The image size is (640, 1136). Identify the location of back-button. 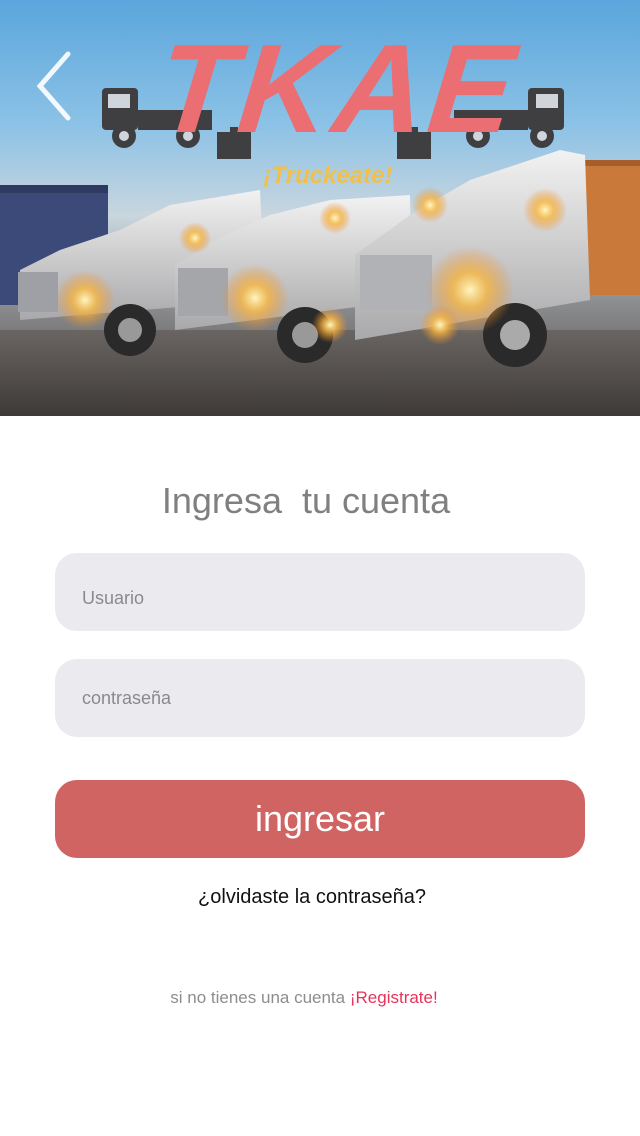
(54, 86).